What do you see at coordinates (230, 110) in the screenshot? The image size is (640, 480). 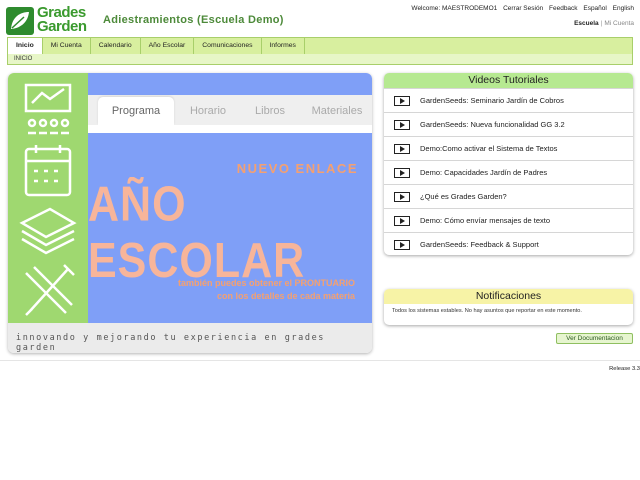 I see `banner-tabs: Programa Horario Libros Materiales` at bounding box center [230, 110].